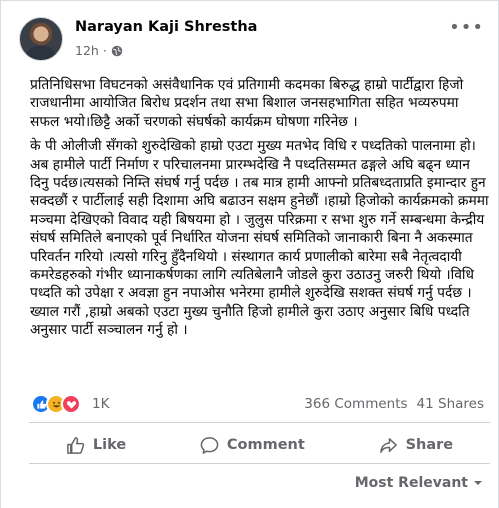 The height and width of the screenshot is (508, 499). I want to click on reaction-icons, so click(56, 404).